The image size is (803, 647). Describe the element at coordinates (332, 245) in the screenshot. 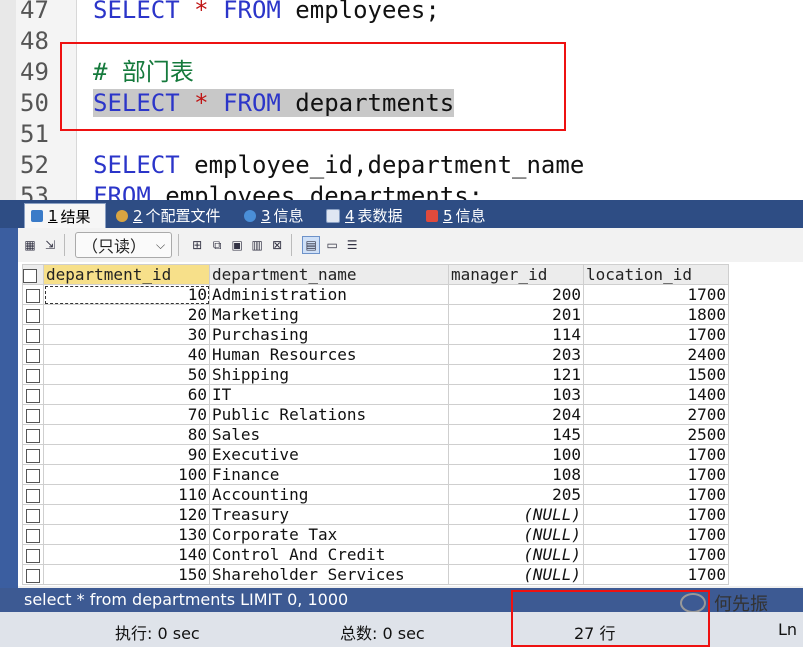

I see `form-view-icon: ▭` at that location.